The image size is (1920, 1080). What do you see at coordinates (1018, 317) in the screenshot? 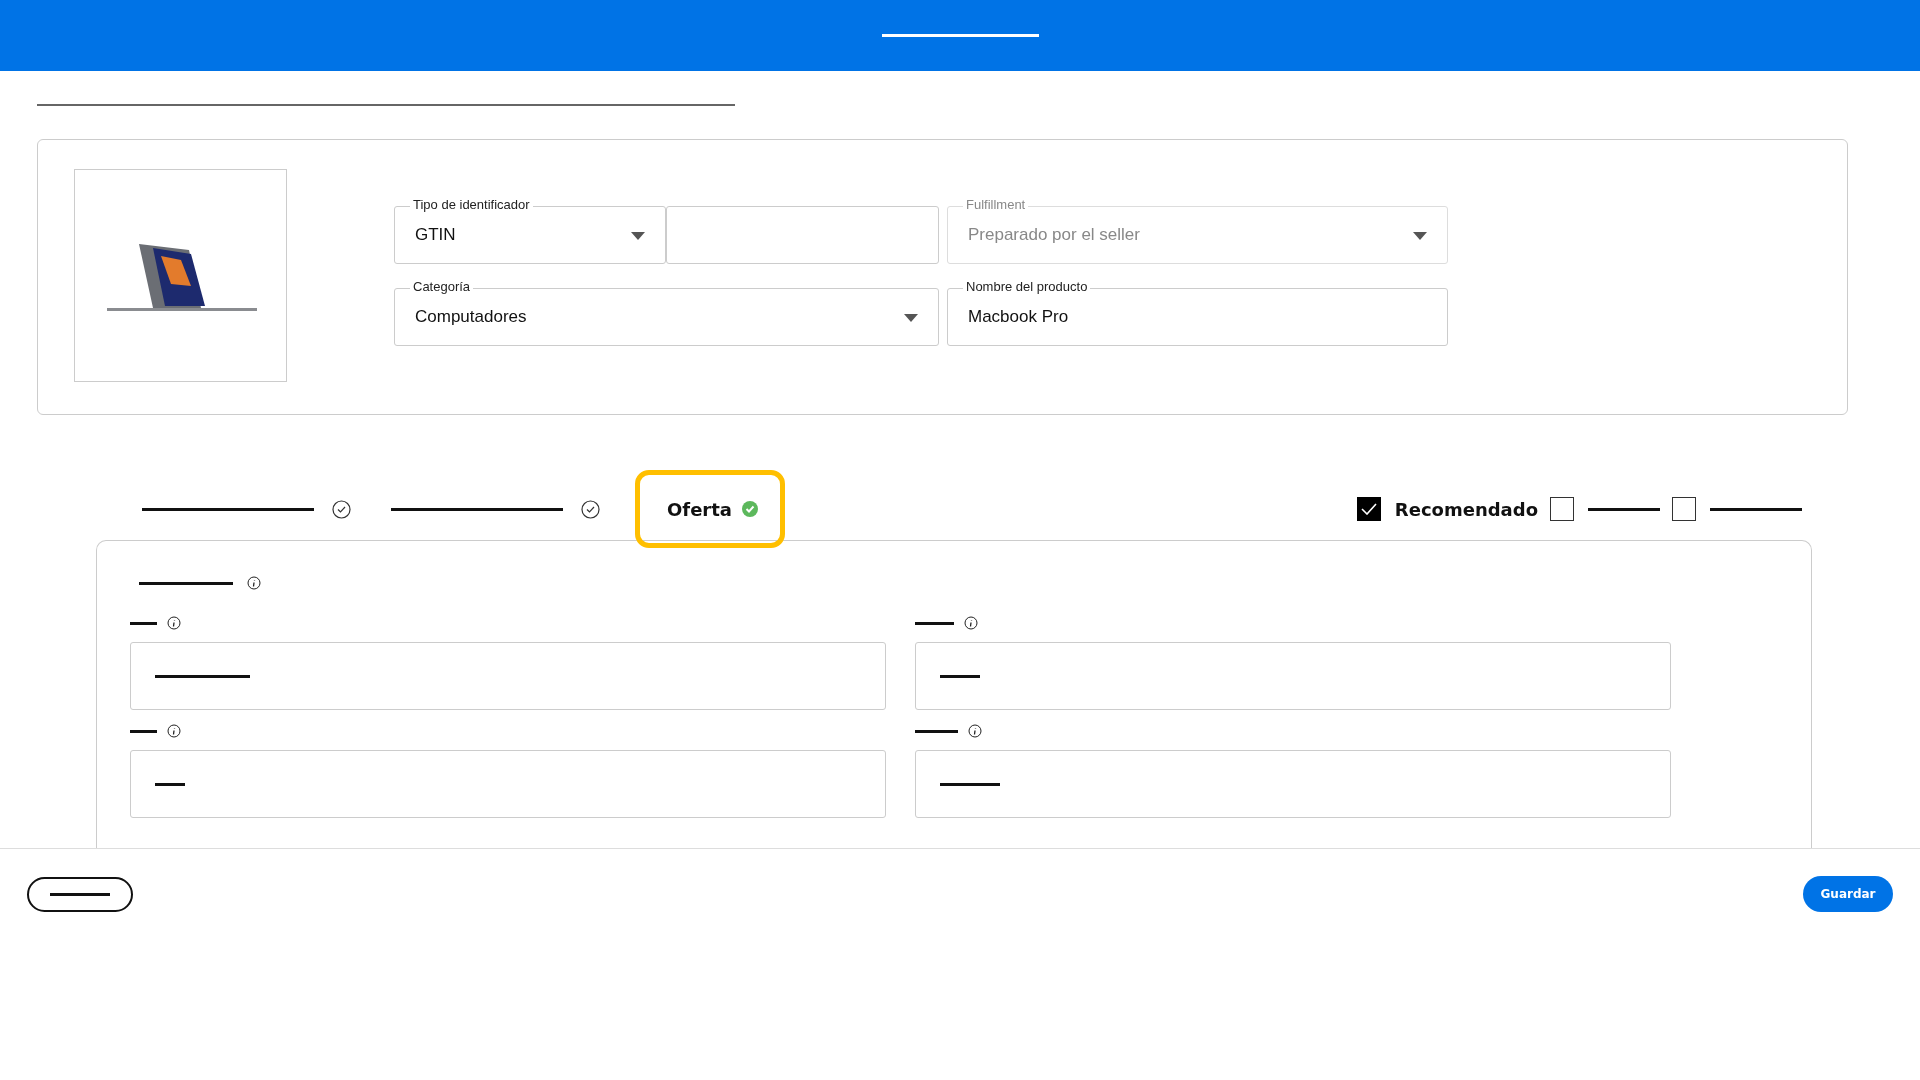
I see `field-value: Macbook Pro` at bounding box center [1018, 317].